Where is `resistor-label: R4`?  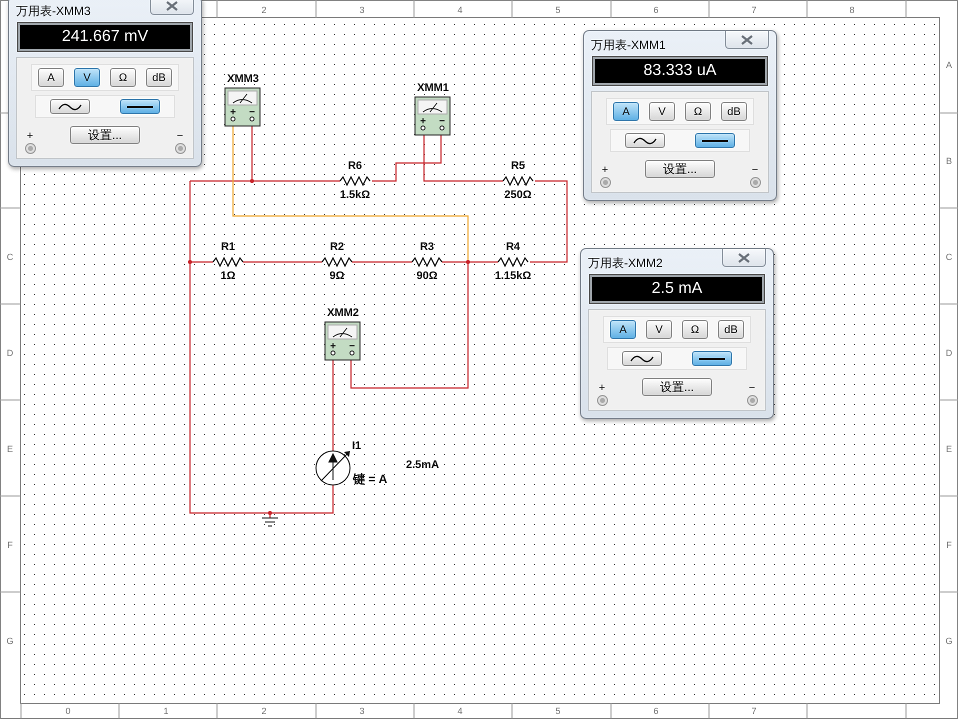
resistor-label: R4 is located at coordinates (513, 247).